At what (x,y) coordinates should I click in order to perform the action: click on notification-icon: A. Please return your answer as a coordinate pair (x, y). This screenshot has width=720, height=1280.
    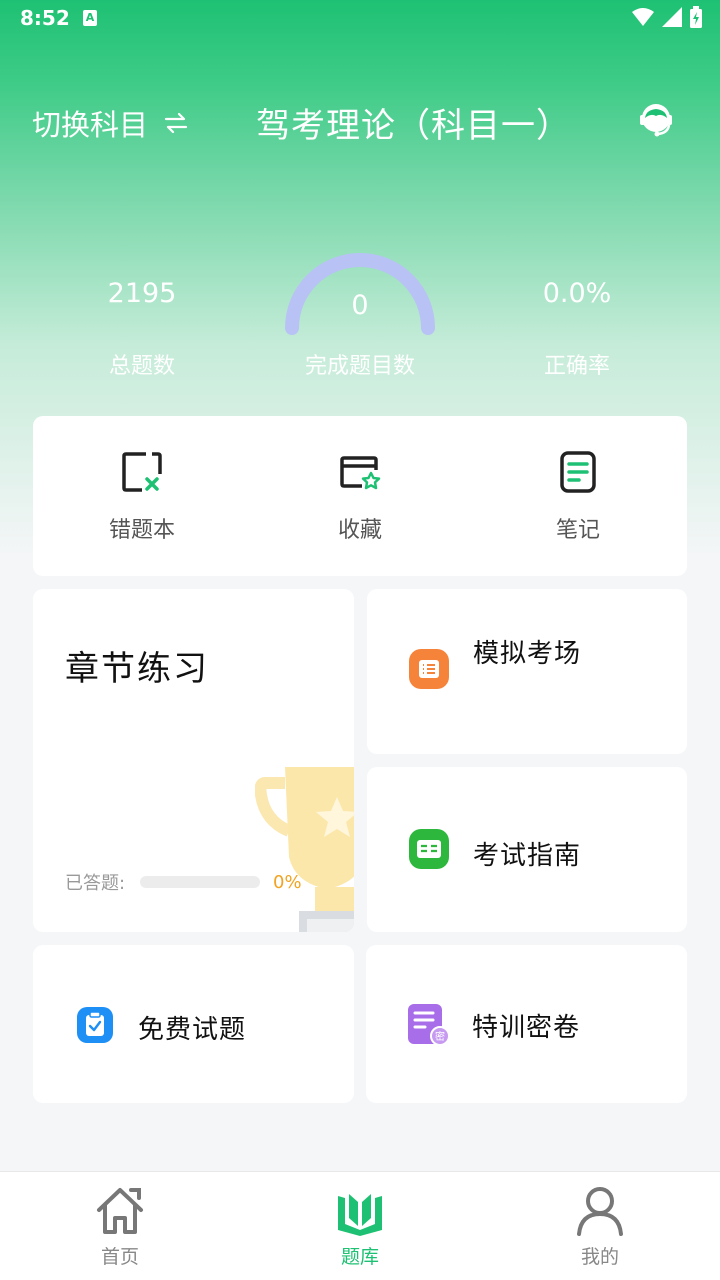
    Looking at the image, I should click on (90, 18).